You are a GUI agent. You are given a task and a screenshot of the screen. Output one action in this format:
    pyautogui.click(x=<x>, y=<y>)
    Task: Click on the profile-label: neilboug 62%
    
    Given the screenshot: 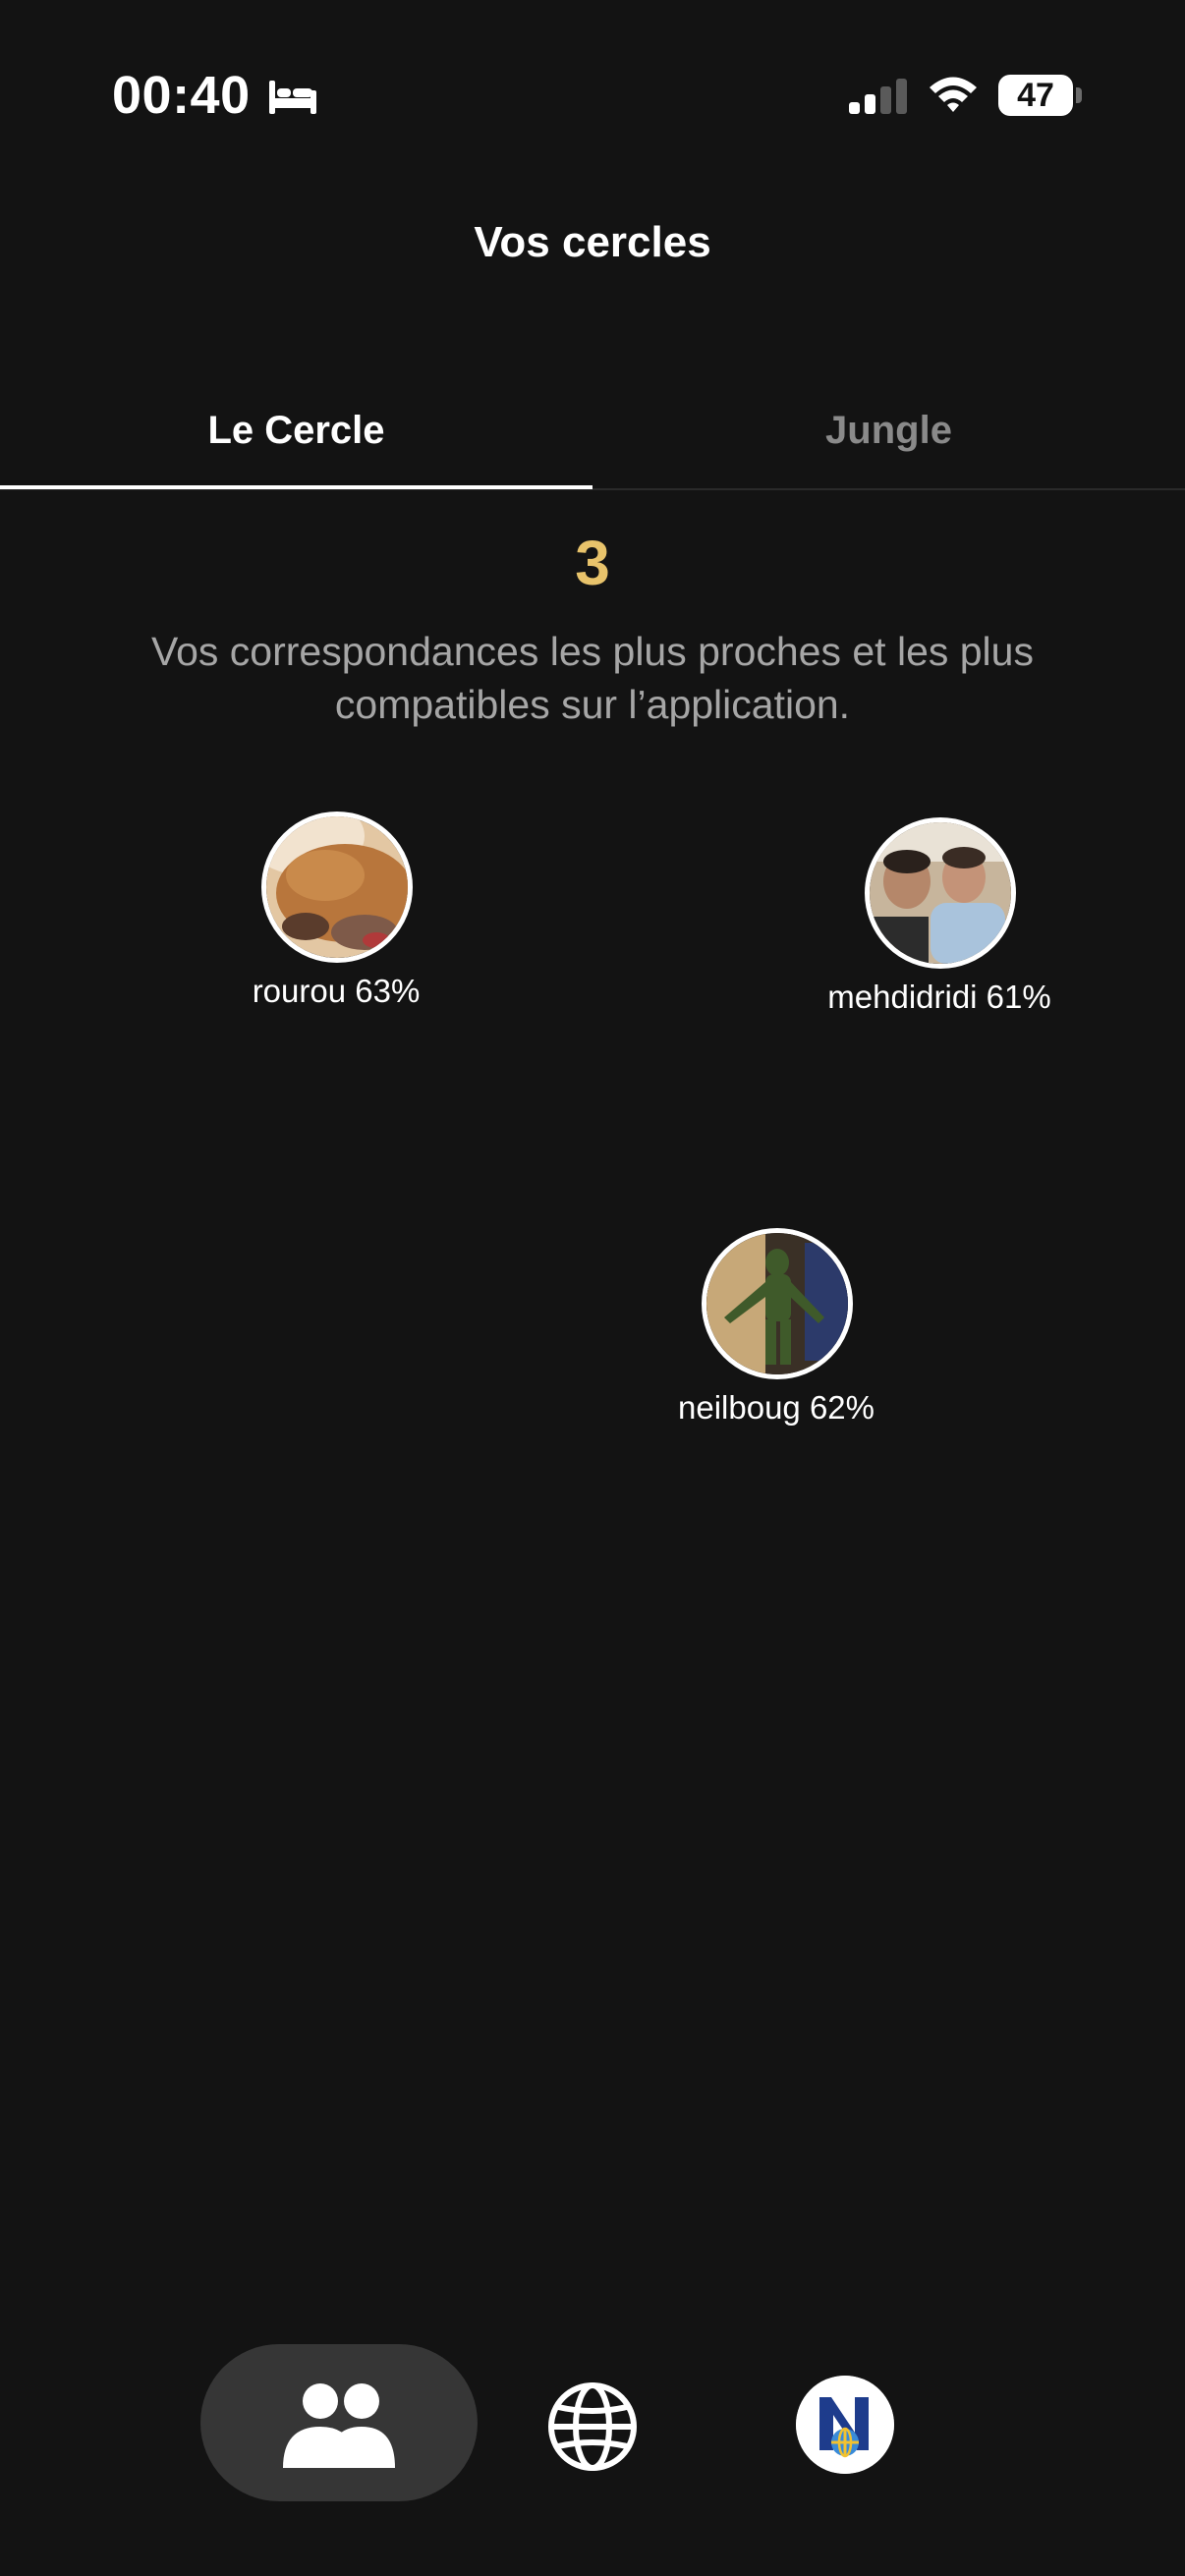 What is the action you would take?
    pyautogui.click(x=777, y=1407)
    